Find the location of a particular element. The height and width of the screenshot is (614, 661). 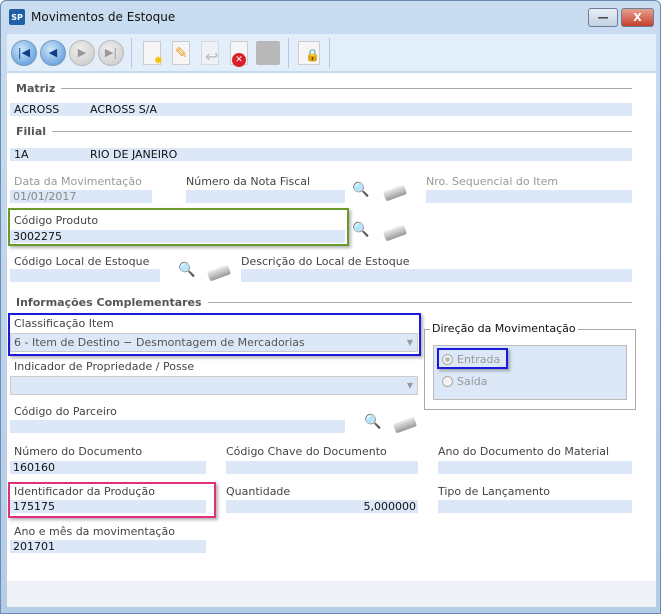

filial-name: RIO DE JANEIRO is located at coordinates (134, 154).